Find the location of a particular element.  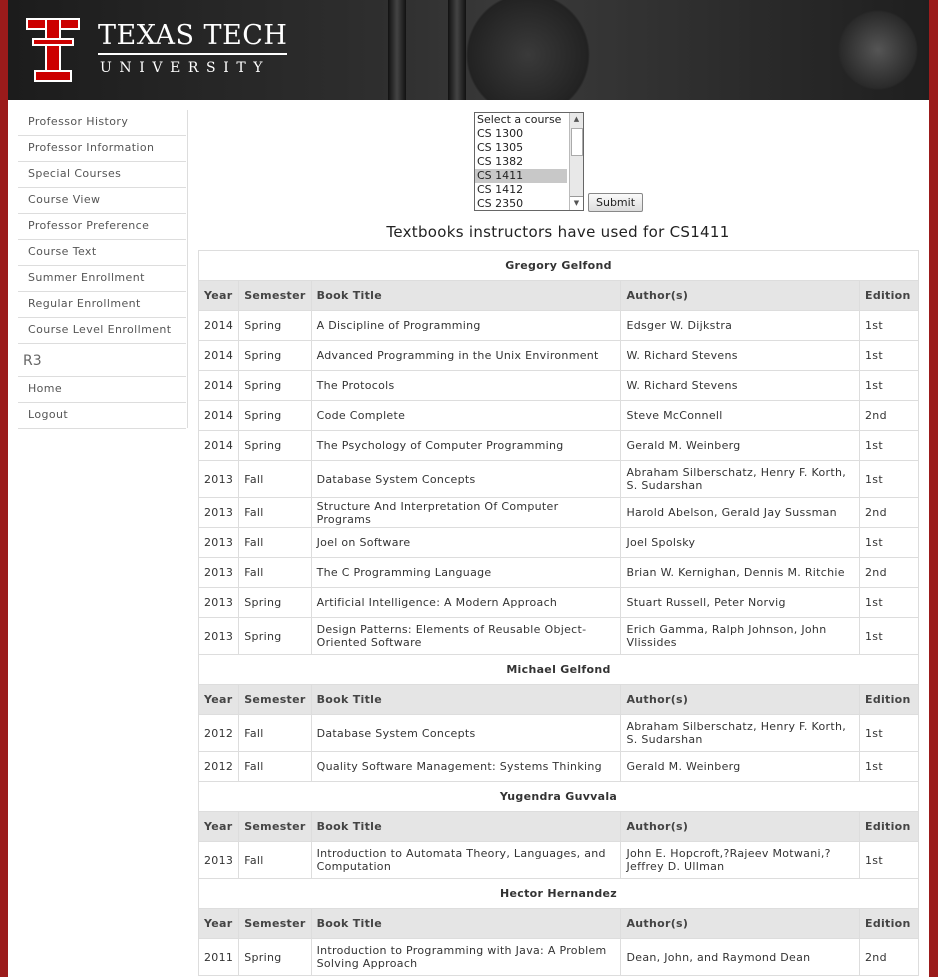

authors-cell: Dean, John, and Raymond Dean is located at coordinates (740, 957).